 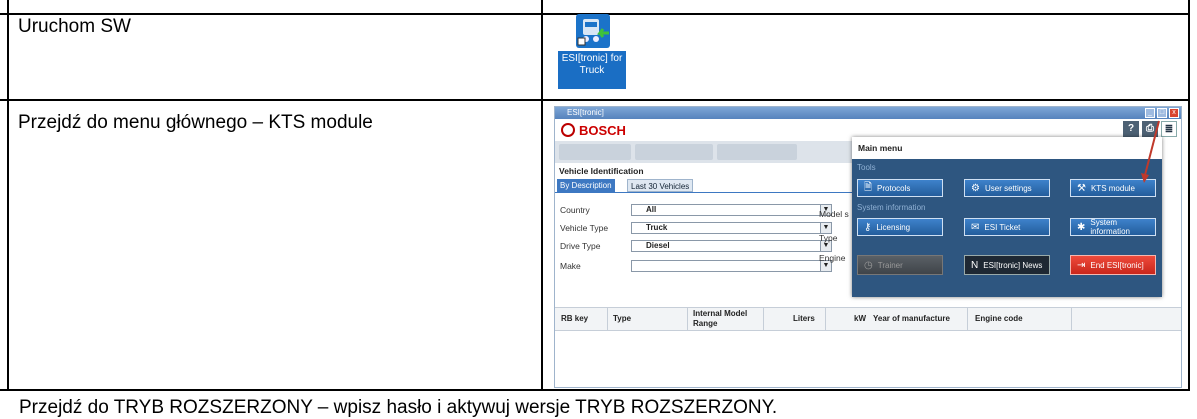 I want to click on column-header: kW, so click(x=860, y=319).